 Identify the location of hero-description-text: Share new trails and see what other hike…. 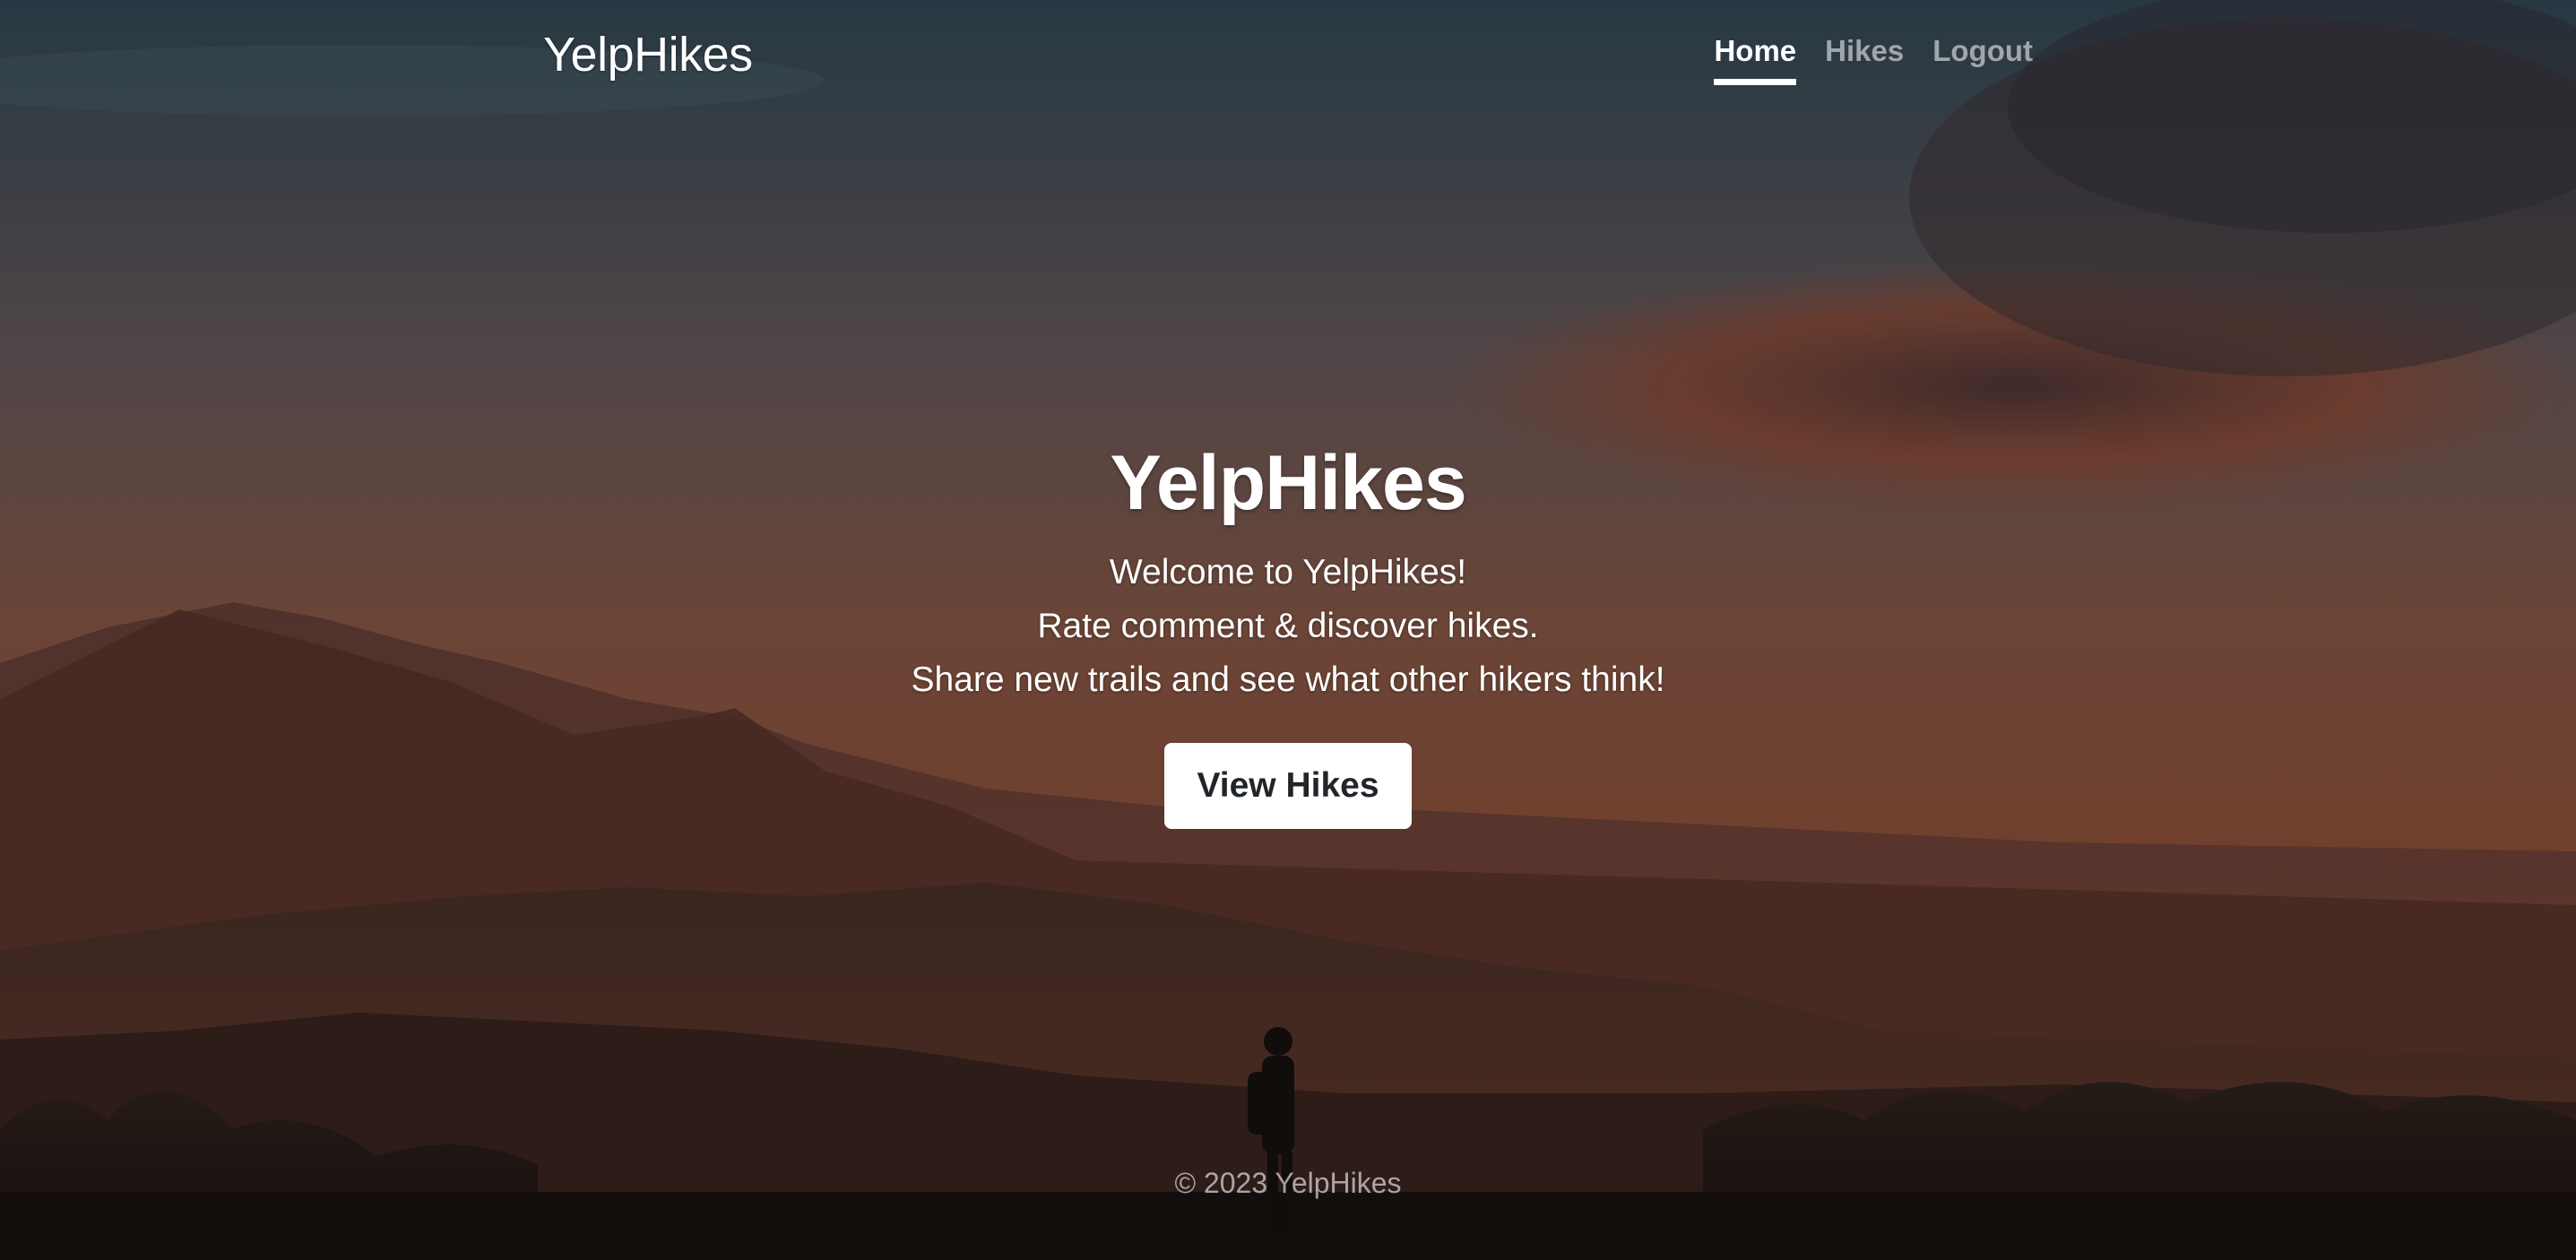
(1288, 679).